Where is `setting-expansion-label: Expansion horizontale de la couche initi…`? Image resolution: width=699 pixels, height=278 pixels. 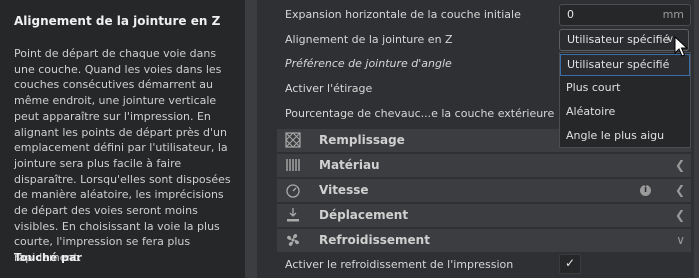 setting-expansion-label: Expansion horizontale de la couche initi… is located at coordinates (403, 14).